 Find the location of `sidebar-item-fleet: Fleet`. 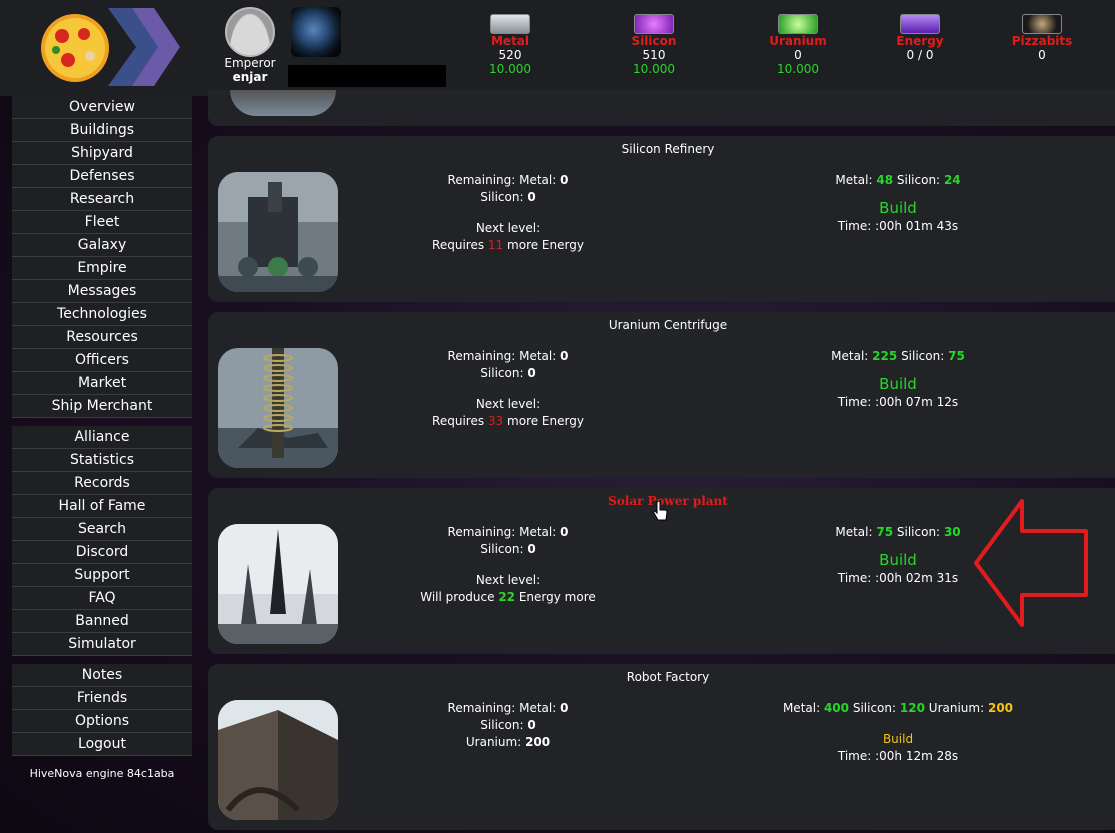

sidebar-item-fleet: Fleet is located at coordinates (102, 222).